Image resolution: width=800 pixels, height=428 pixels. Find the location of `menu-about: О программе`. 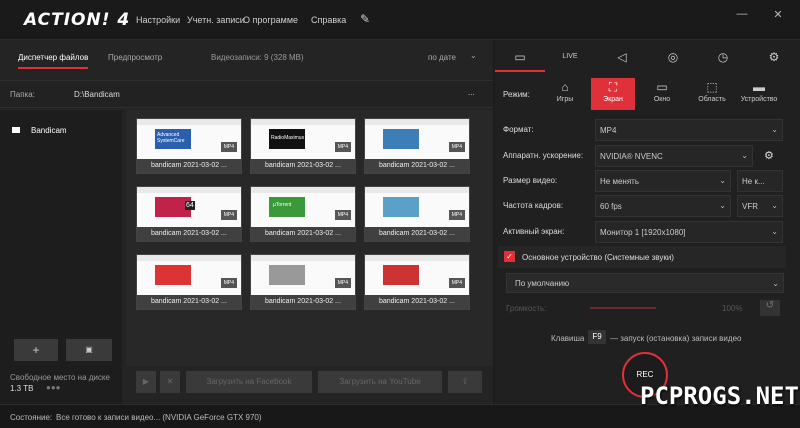

menu-about: О программе is located at coordinates (270, 20).